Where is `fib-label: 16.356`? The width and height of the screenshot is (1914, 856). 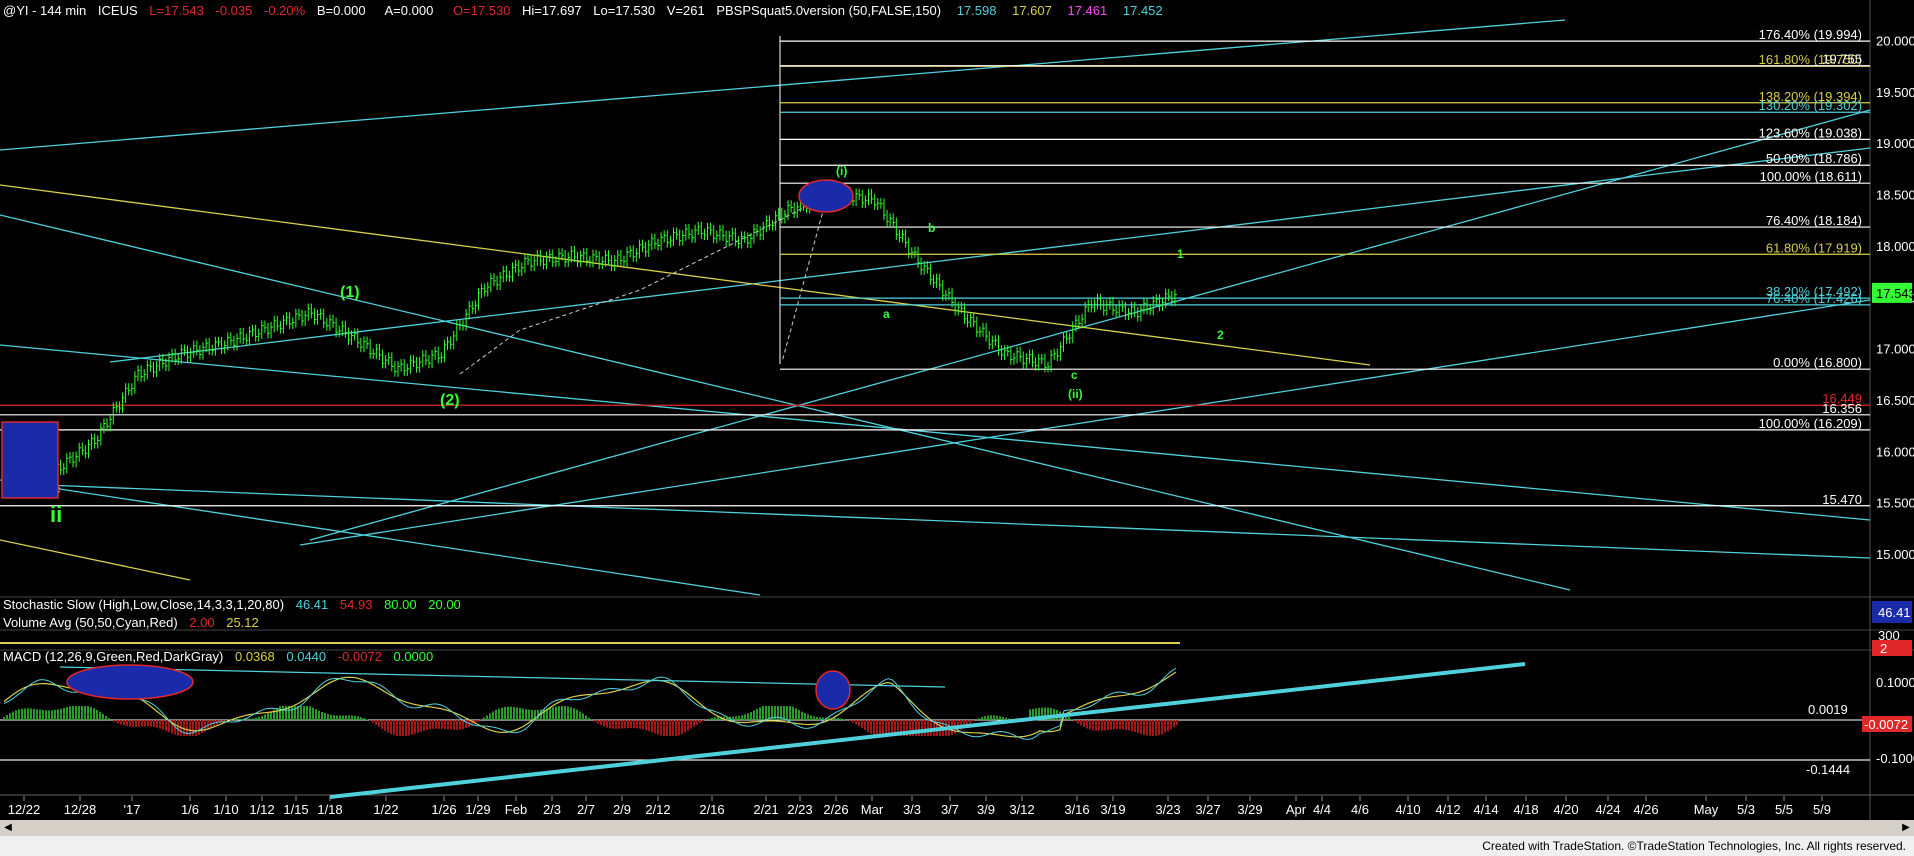
fib-label: 16.356 is located at coordinates (1842, 408).